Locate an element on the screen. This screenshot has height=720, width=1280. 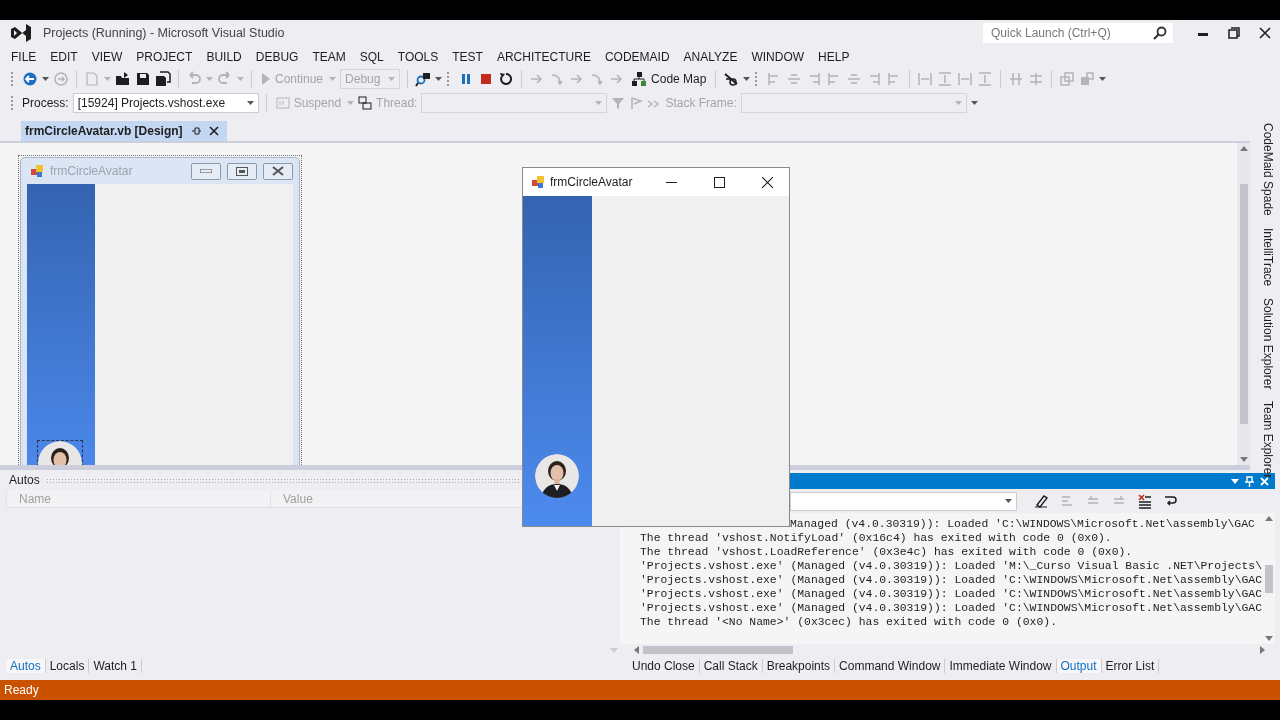
menu-item: EDIT is located at coordinates (64, 56).